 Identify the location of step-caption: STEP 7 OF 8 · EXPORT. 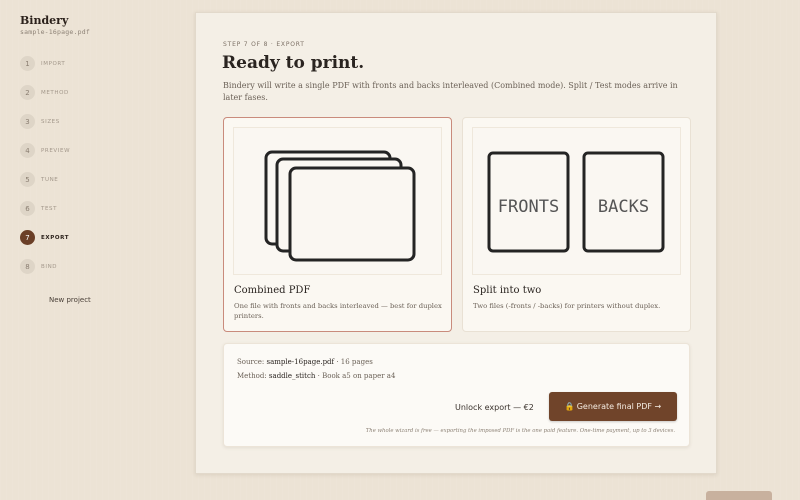
(264, 44).